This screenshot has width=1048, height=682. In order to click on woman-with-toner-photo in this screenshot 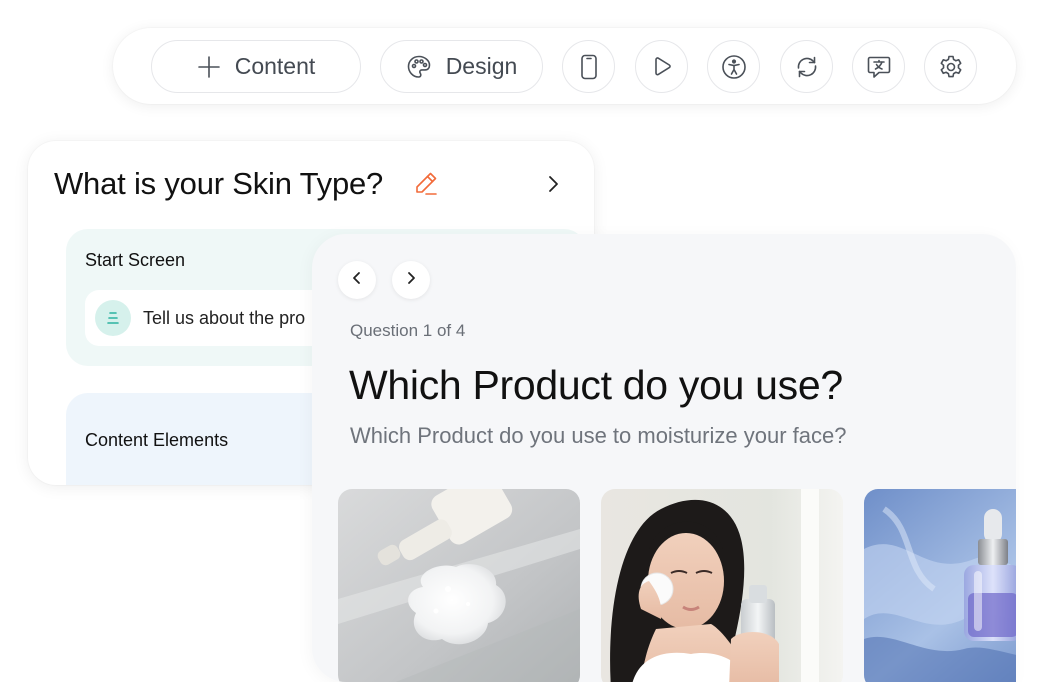, I will do `click(722, 585)`.